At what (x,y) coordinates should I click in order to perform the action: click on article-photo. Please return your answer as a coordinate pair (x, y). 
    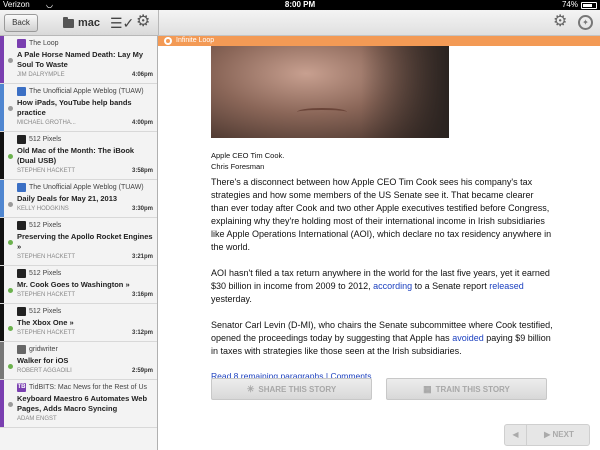
    Looking at the image, I should click on (330, 92).